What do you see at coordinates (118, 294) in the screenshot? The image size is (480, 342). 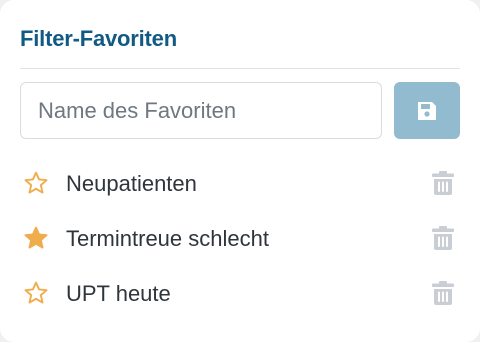 I see `favorite-label: UPT heute` at bounding box center [118, 294].